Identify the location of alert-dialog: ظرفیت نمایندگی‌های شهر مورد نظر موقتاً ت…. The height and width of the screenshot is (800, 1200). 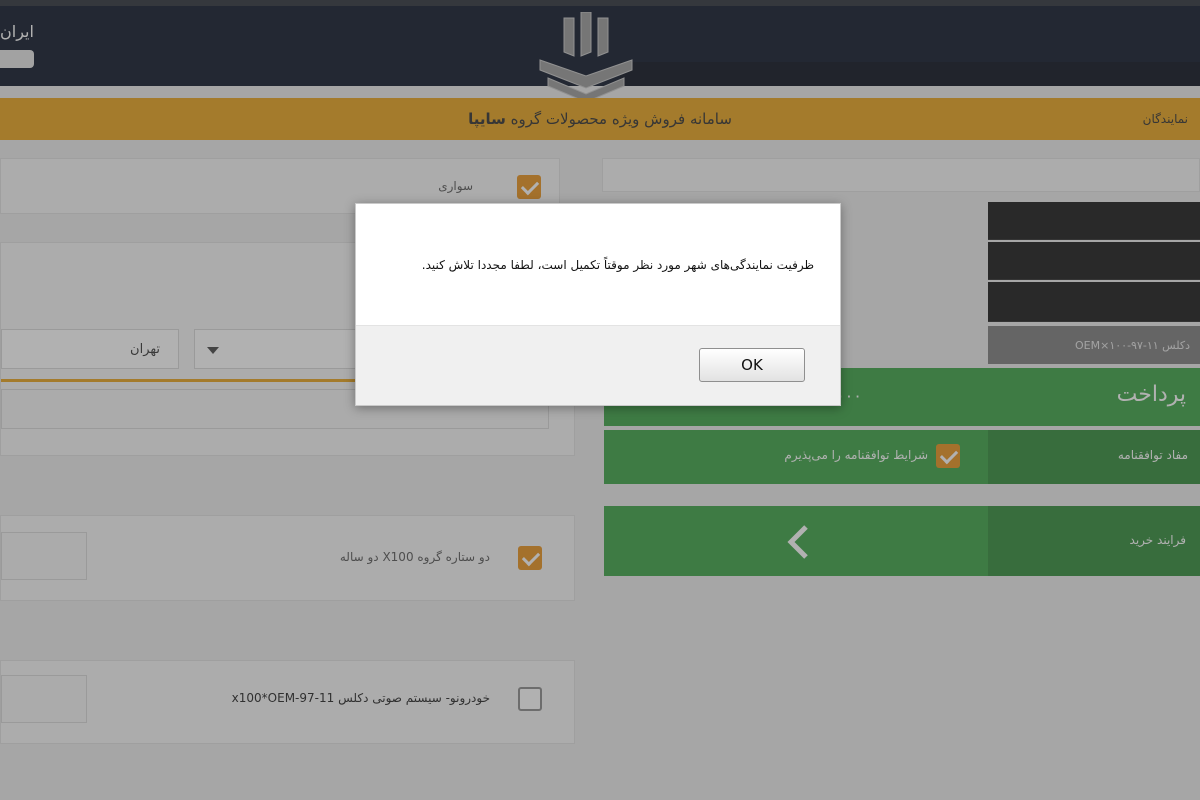
(598, 304).